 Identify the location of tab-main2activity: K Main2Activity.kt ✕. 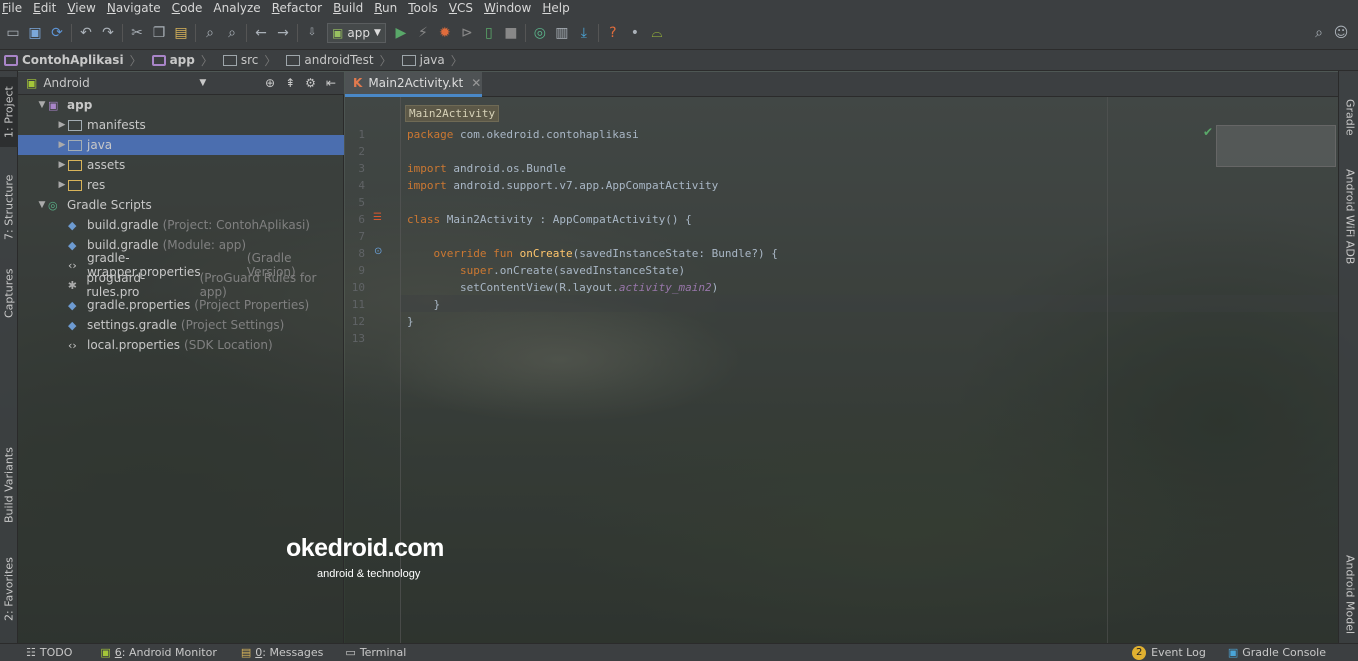
(413, 84).